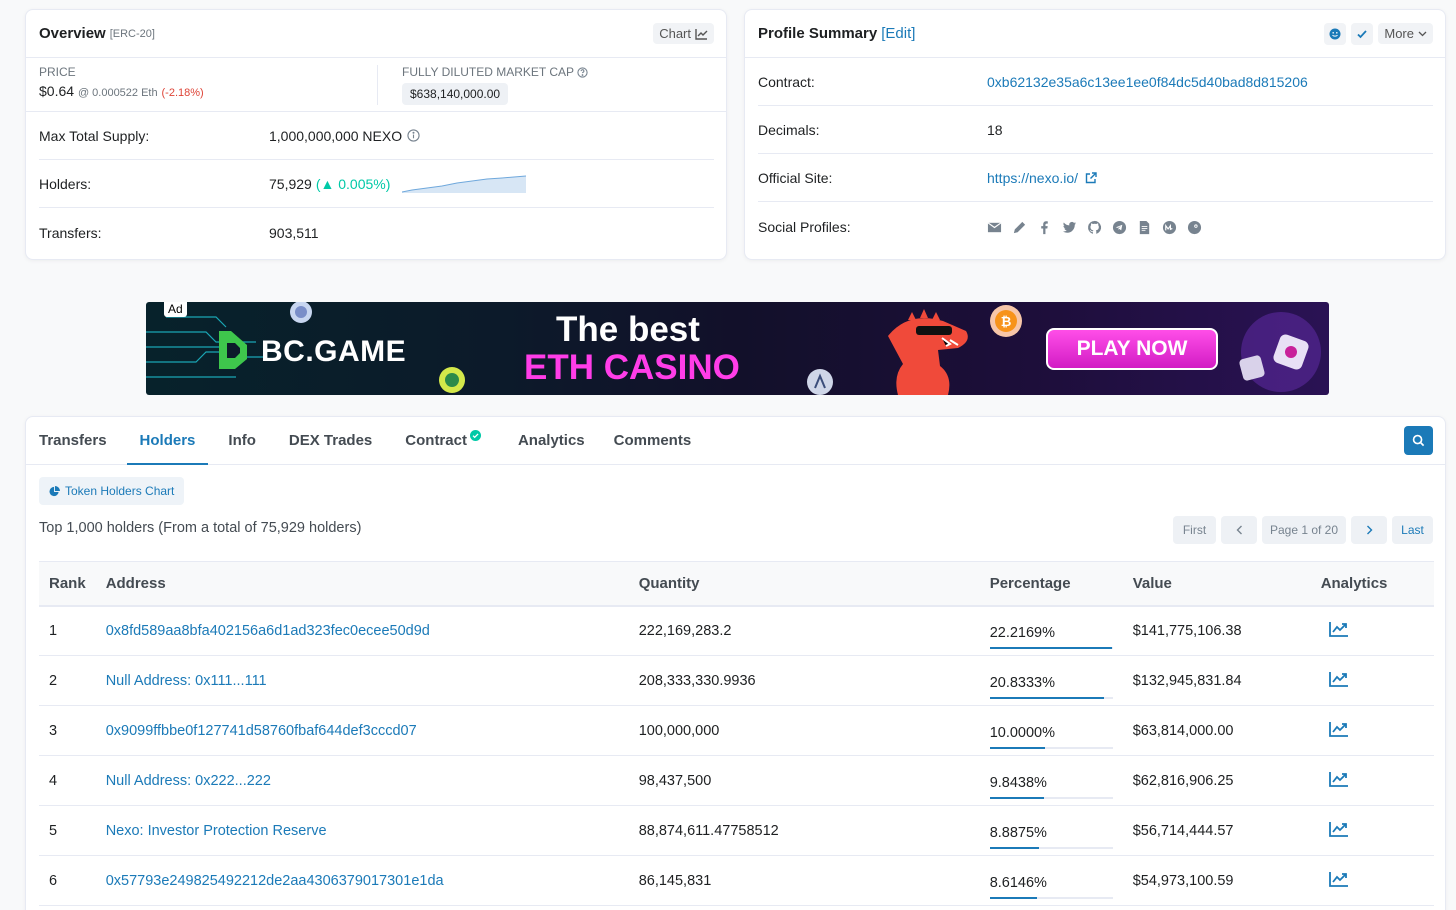 Image resolution: width=1456 pixels, height=910 pixels. What do you see at coordinates (1335, 33) in the screenshot?
I see `reputation-button` at bounding box center [1335, 33].